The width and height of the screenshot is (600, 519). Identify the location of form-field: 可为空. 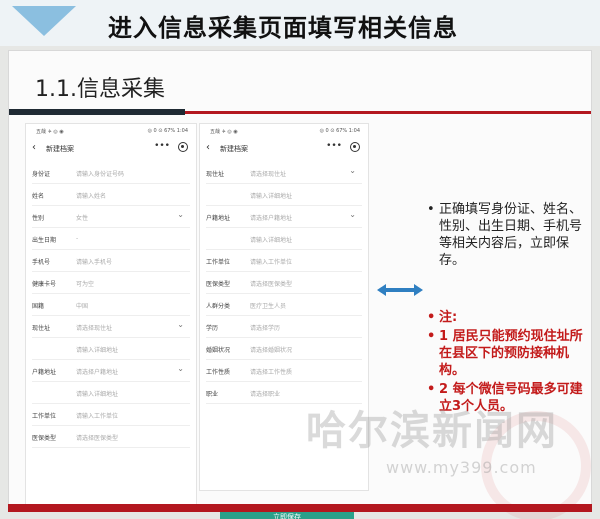
(85, 283).